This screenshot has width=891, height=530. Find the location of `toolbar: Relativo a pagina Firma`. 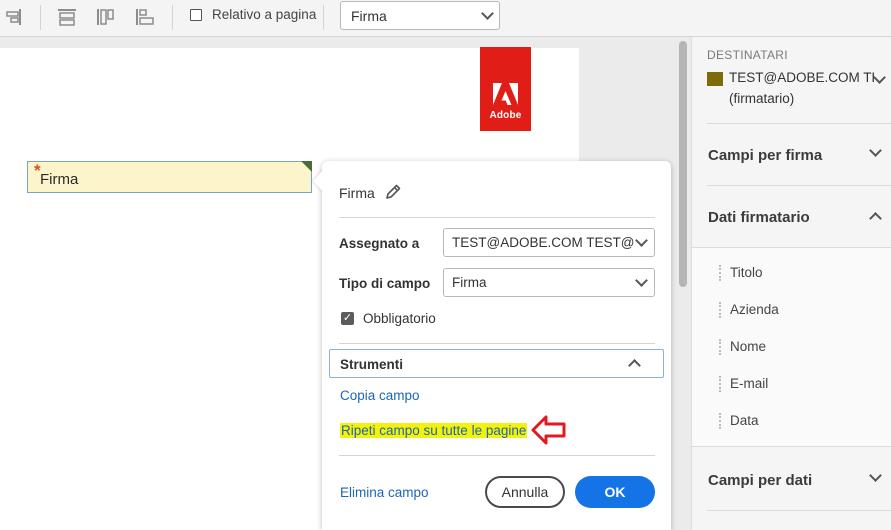

toolbar: Relativo a pagina Firma is located at coordinates (445, 18).